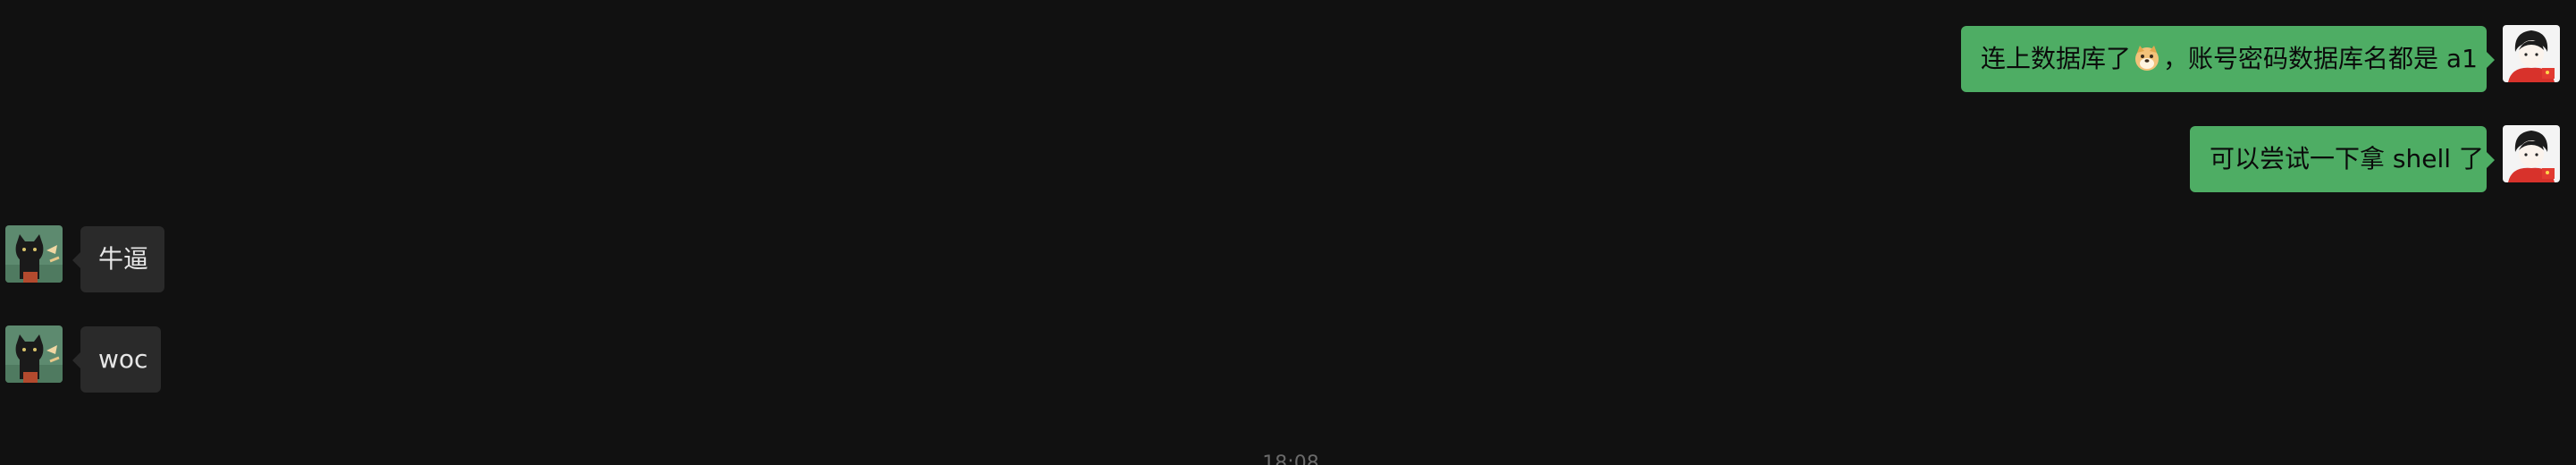 The height and width of the screenshot is (465, 2576). I want to click on message-text: 牛逼, so click(123, 259).